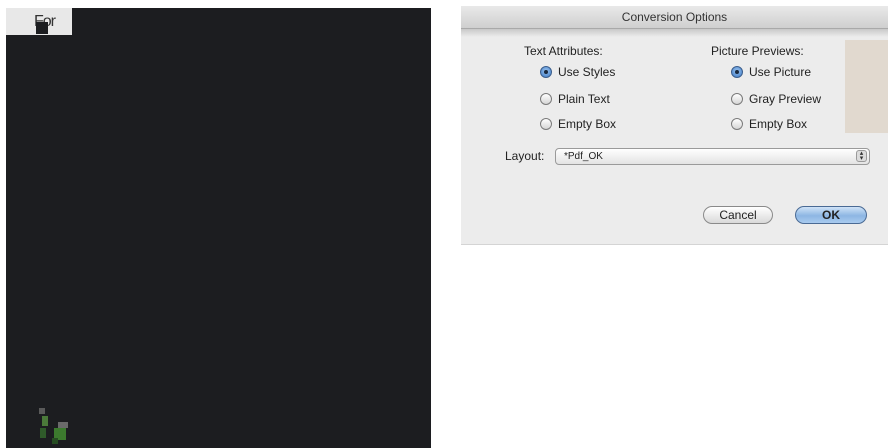  Describe the element at coordinates (587, 72) in the screenshot. I see `radio-label: Use Styles` at that location.